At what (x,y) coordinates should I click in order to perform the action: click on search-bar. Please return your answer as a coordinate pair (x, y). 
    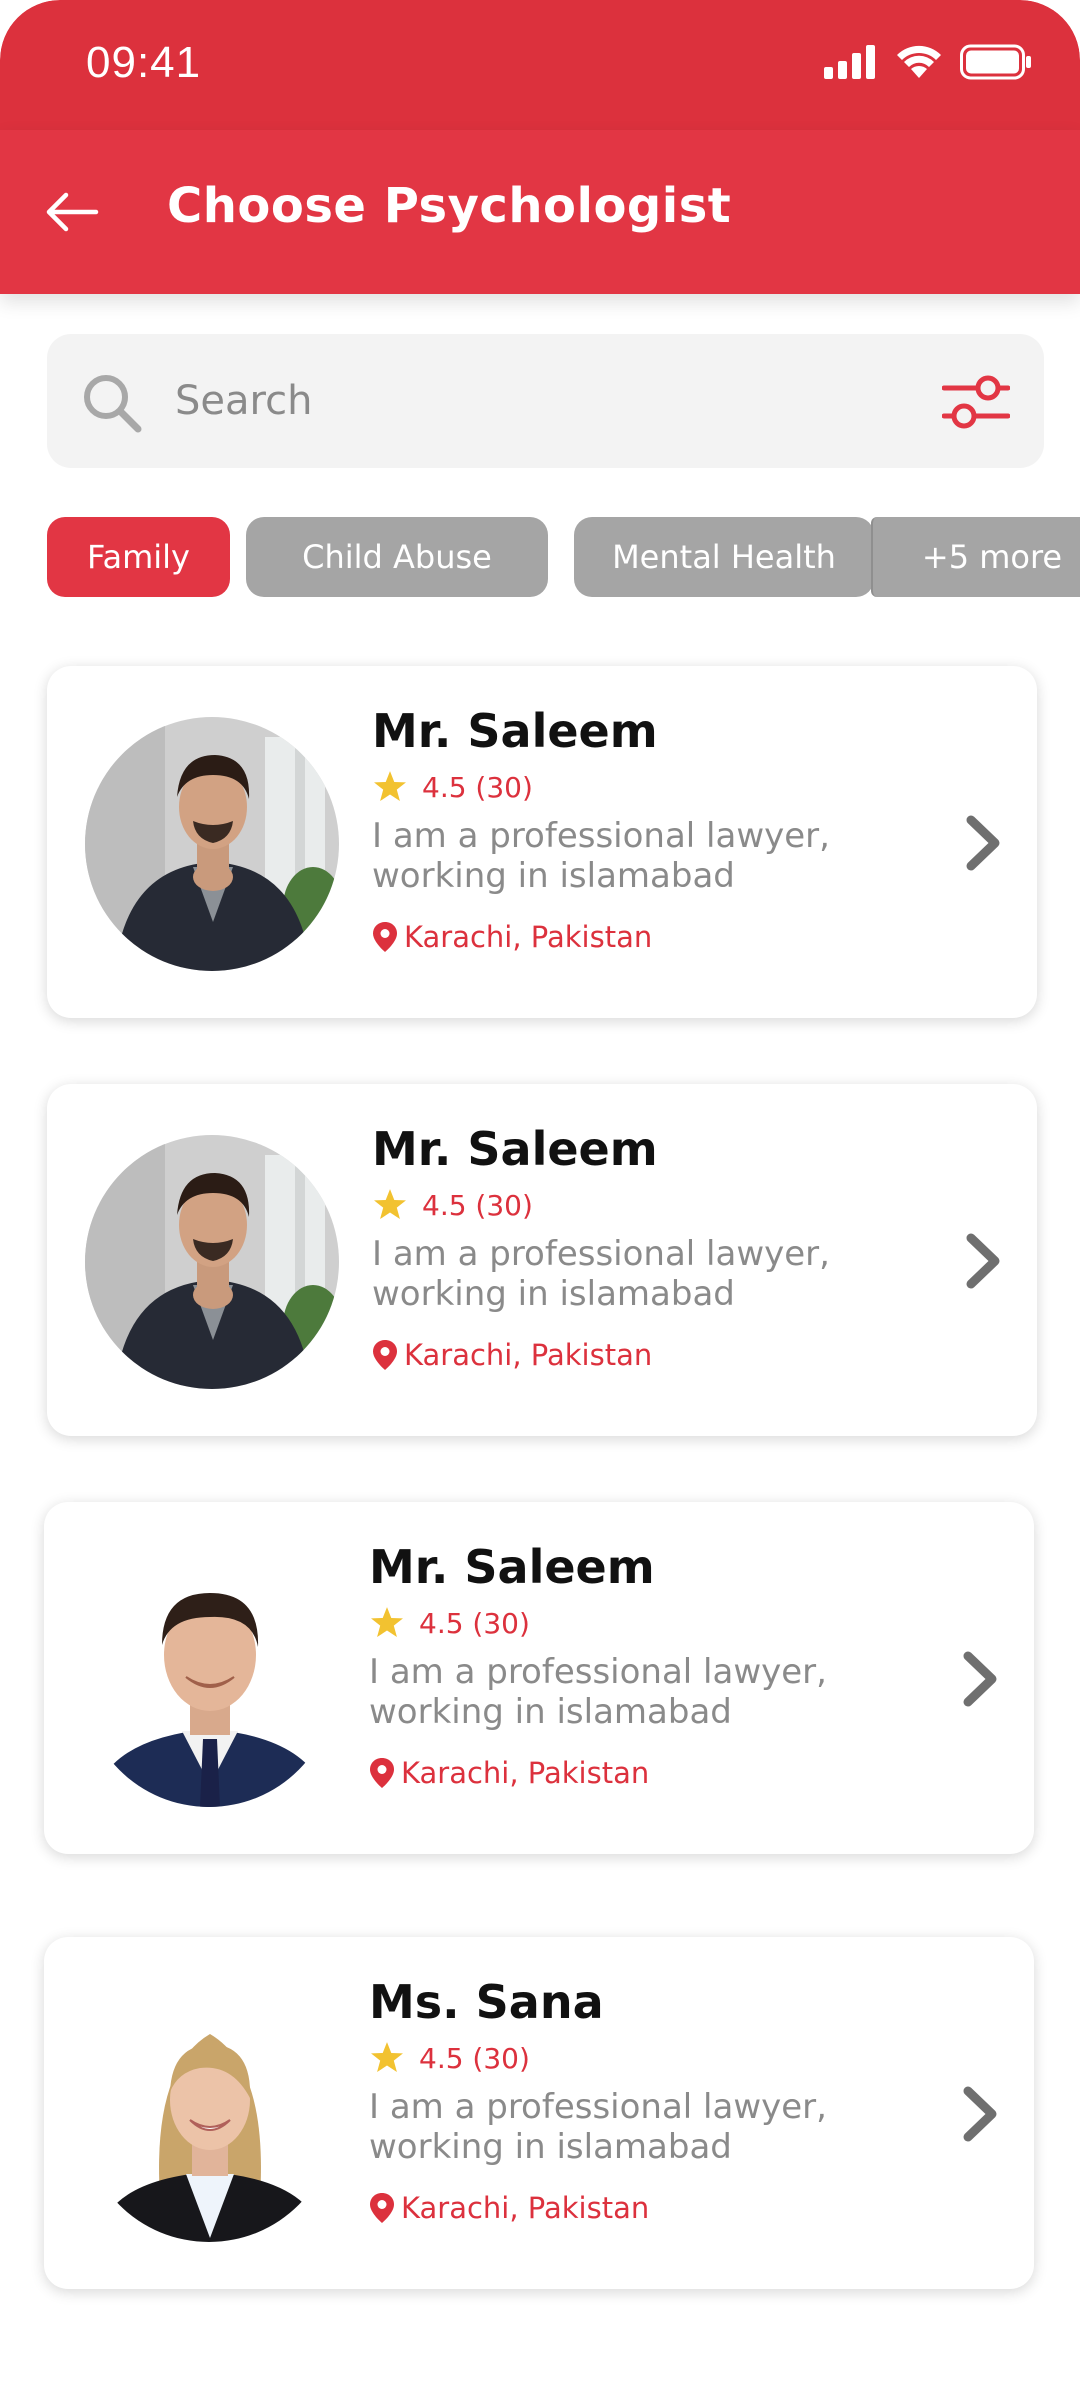
    Looking at the image, I should click on (545, 401).